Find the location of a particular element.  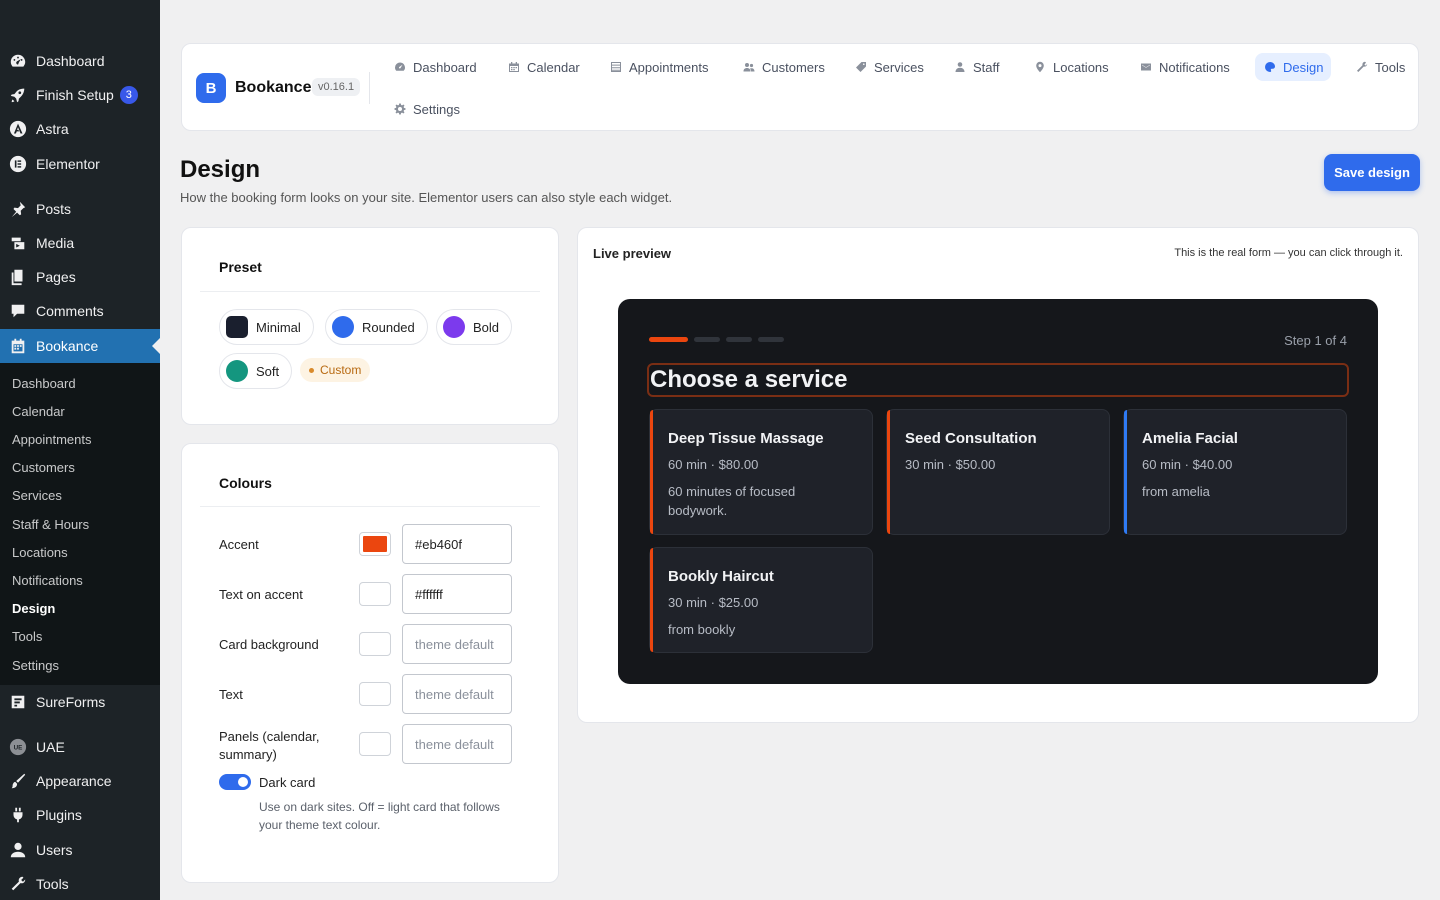

wp-menu-comments: Comments is located at coordinates (80, 311).